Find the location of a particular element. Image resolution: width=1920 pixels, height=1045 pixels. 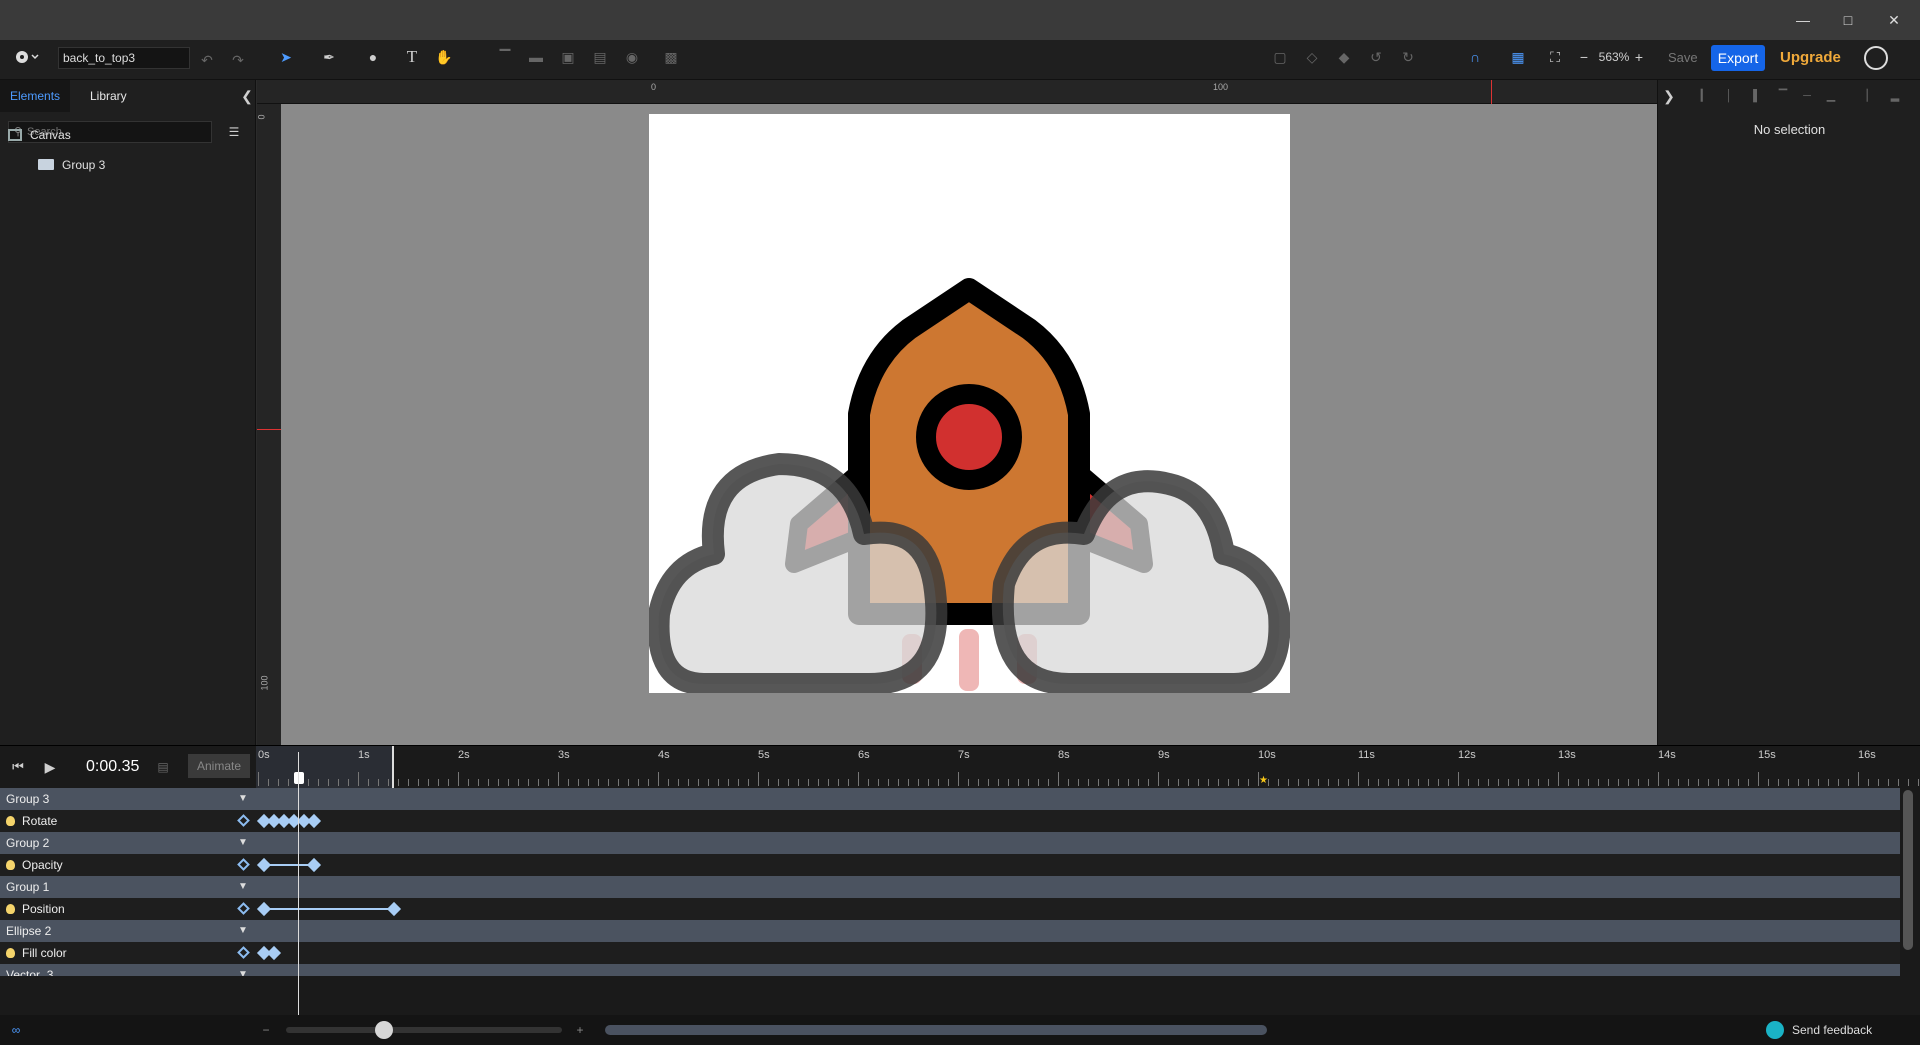

link-icon: ∞ is located at coordinates (16, 1030).